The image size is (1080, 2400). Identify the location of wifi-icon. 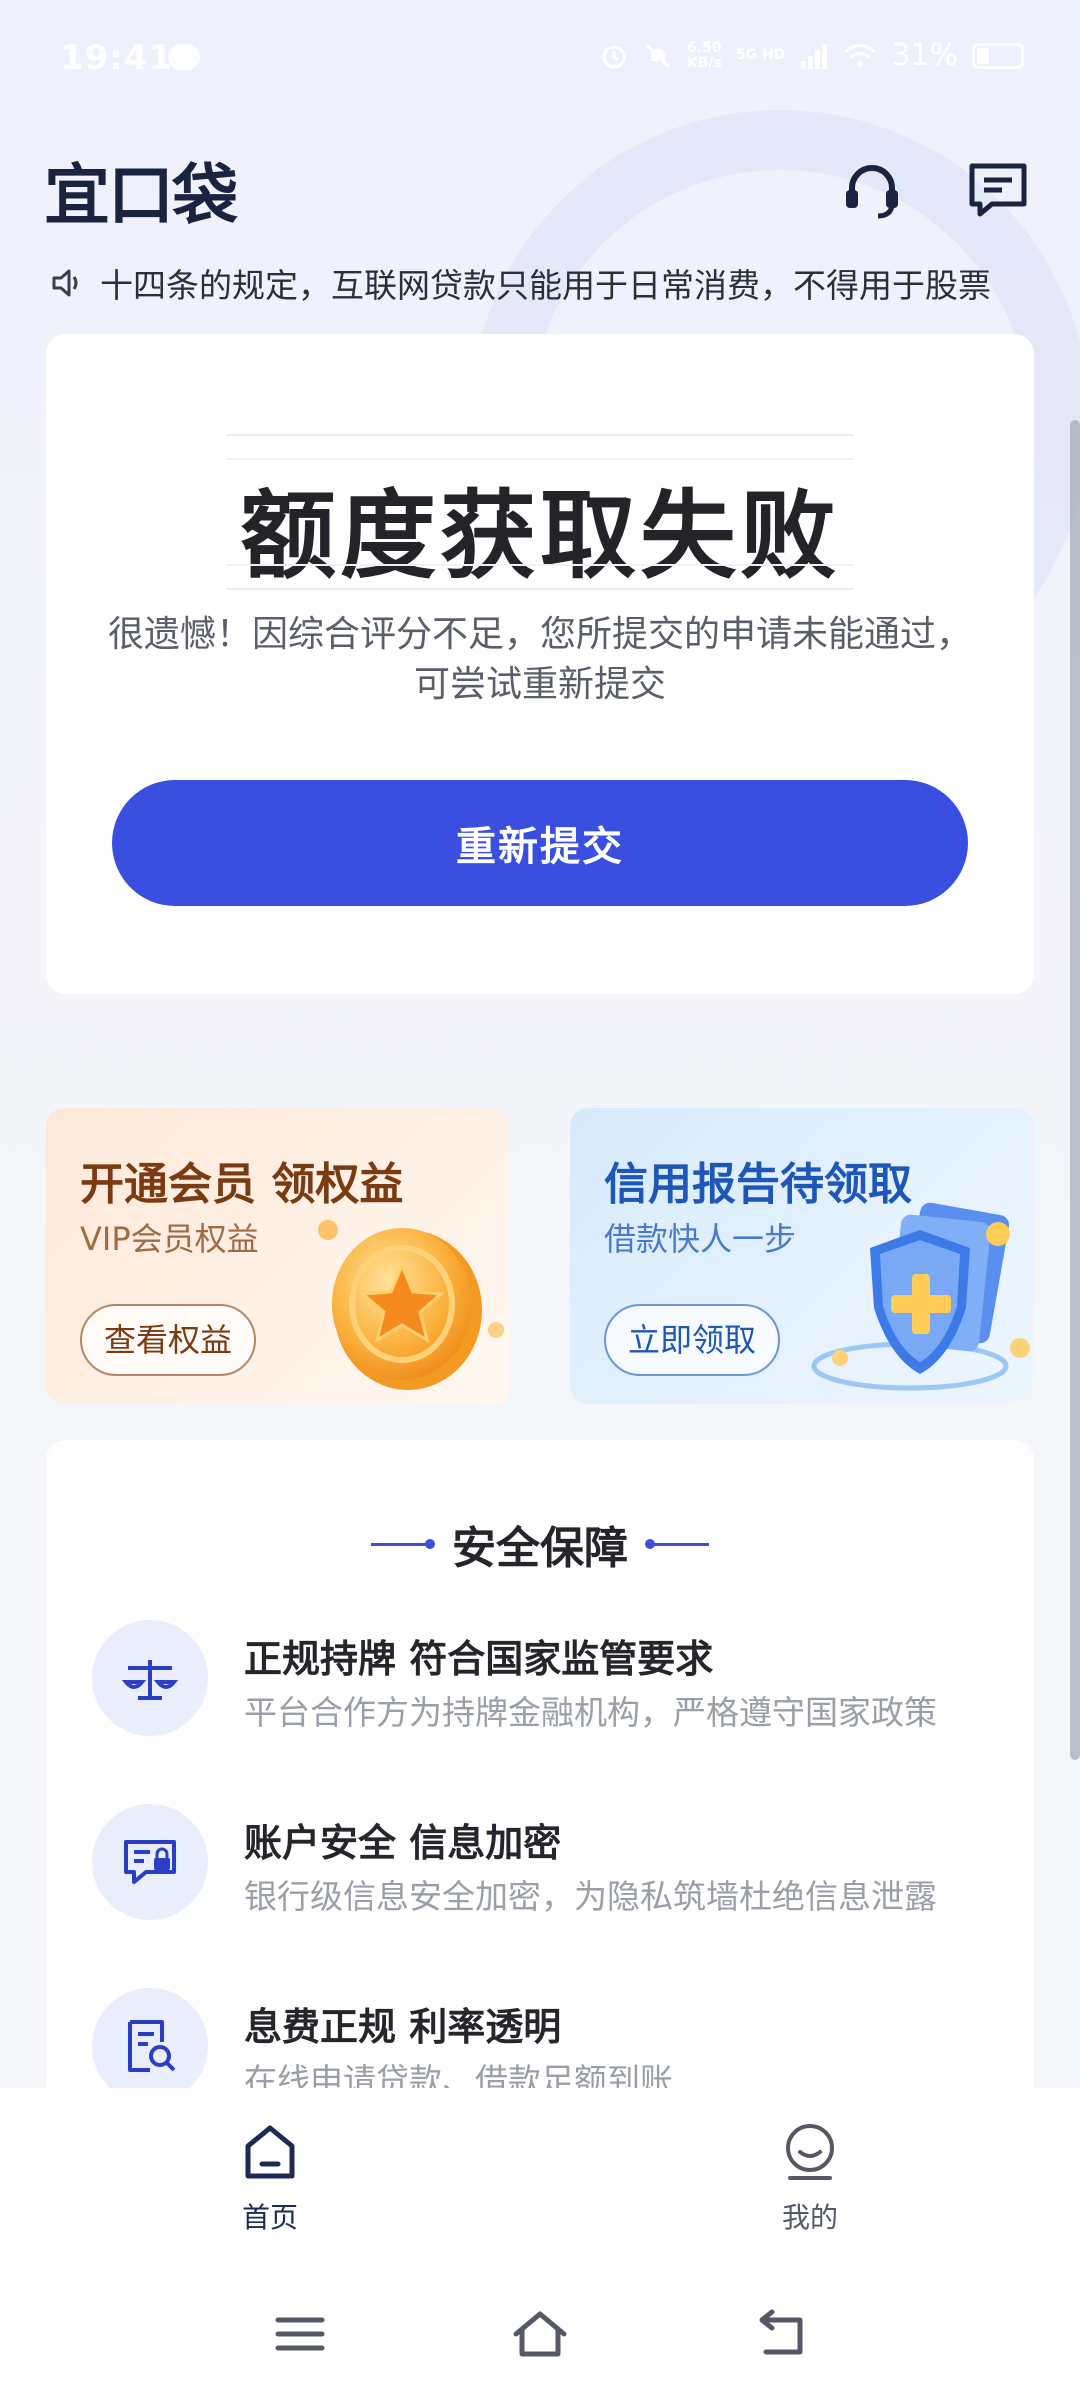
(860, 55).